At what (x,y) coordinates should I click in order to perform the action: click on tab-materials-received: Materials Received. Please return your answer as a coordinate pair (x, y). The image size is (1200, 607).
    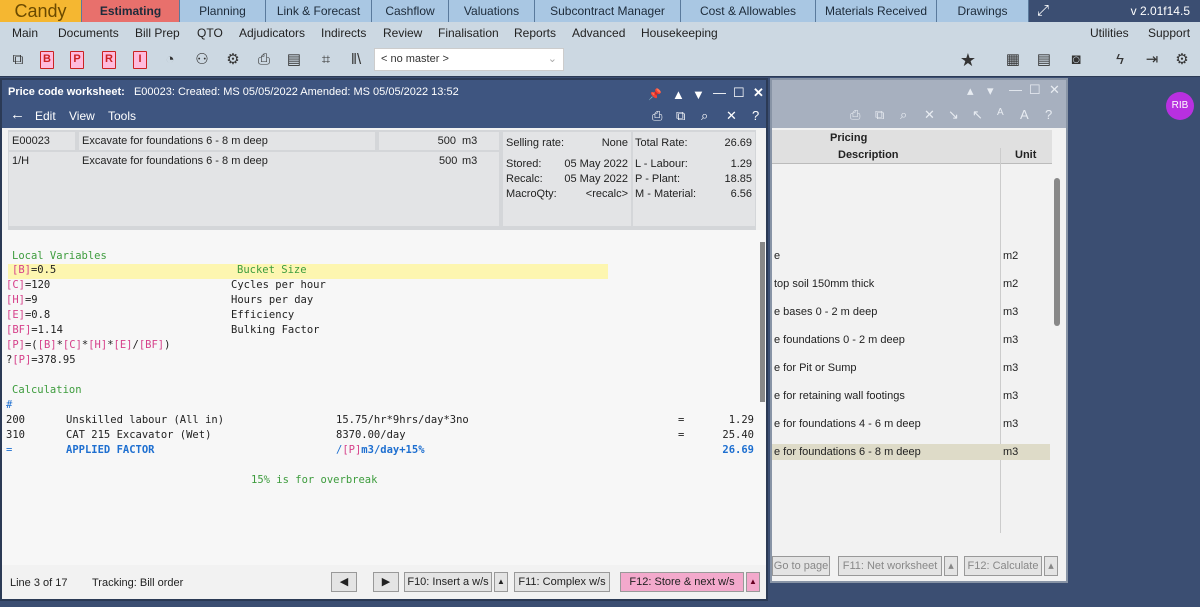
    Looking at the image, I should click on (876, 11).